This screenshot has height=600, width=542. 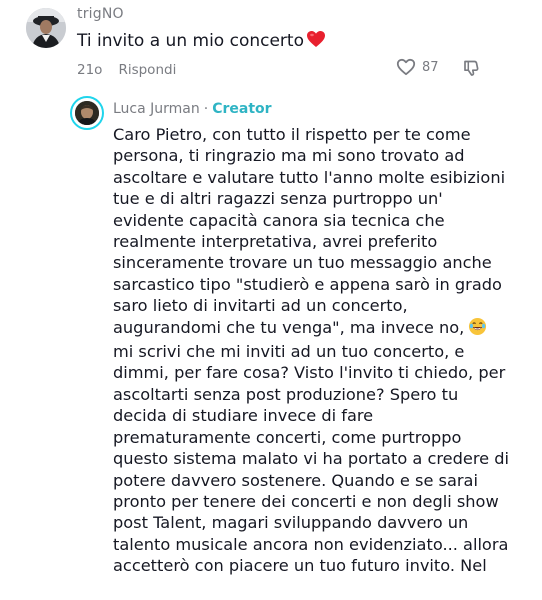 I want to click on thumbs-down-icon, so click(x=472, y=68).